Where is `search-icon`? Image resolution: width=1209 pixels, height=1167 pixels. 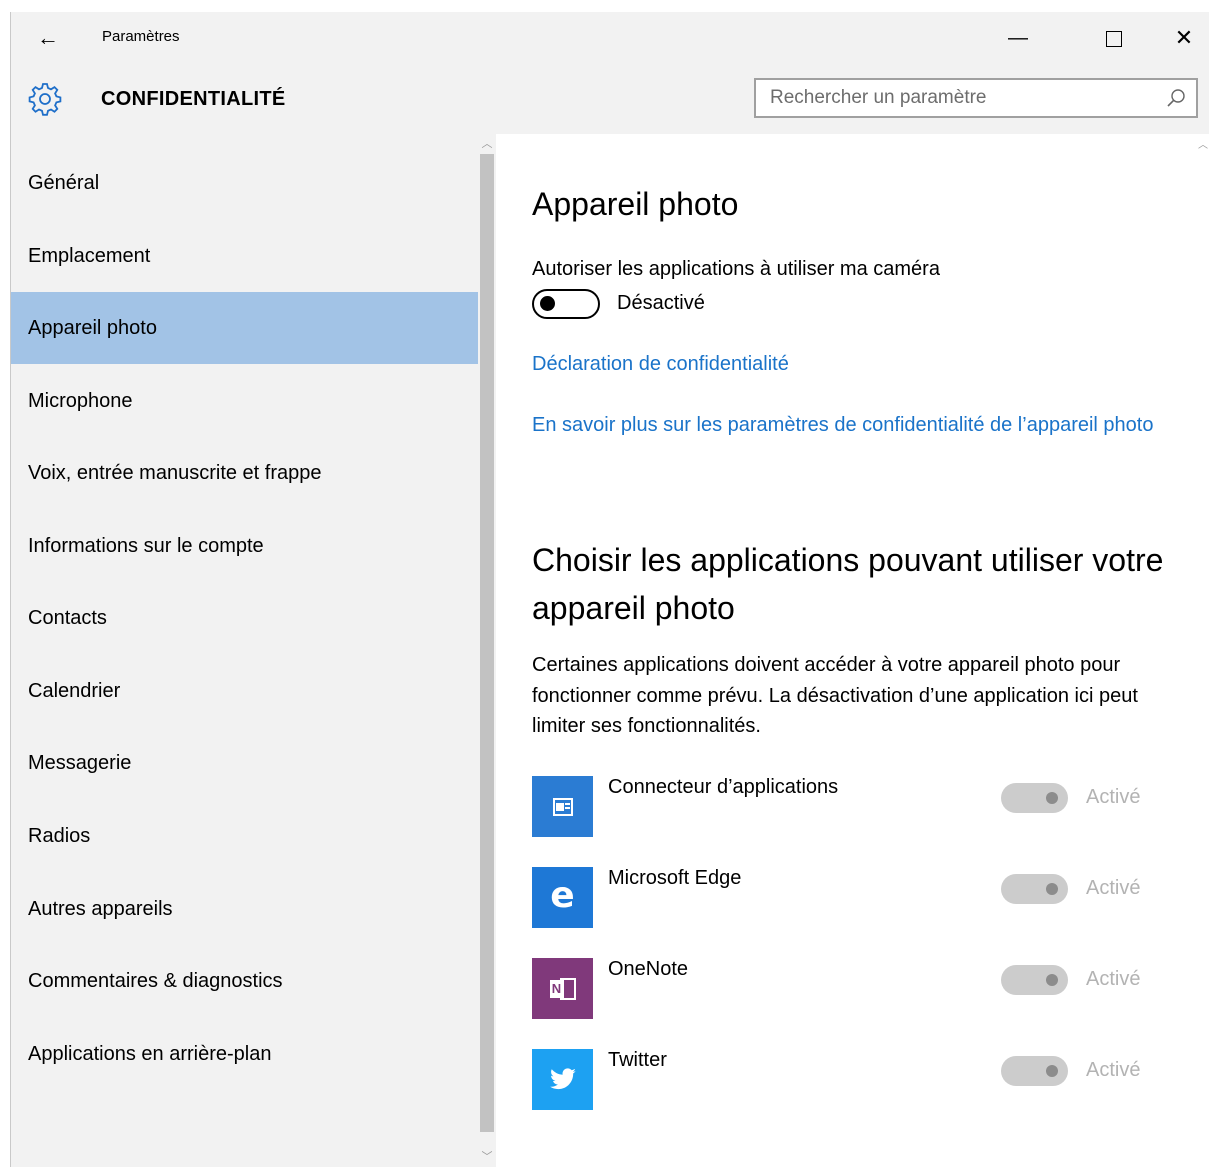
search-icon is located at coordinates (1176, 98).